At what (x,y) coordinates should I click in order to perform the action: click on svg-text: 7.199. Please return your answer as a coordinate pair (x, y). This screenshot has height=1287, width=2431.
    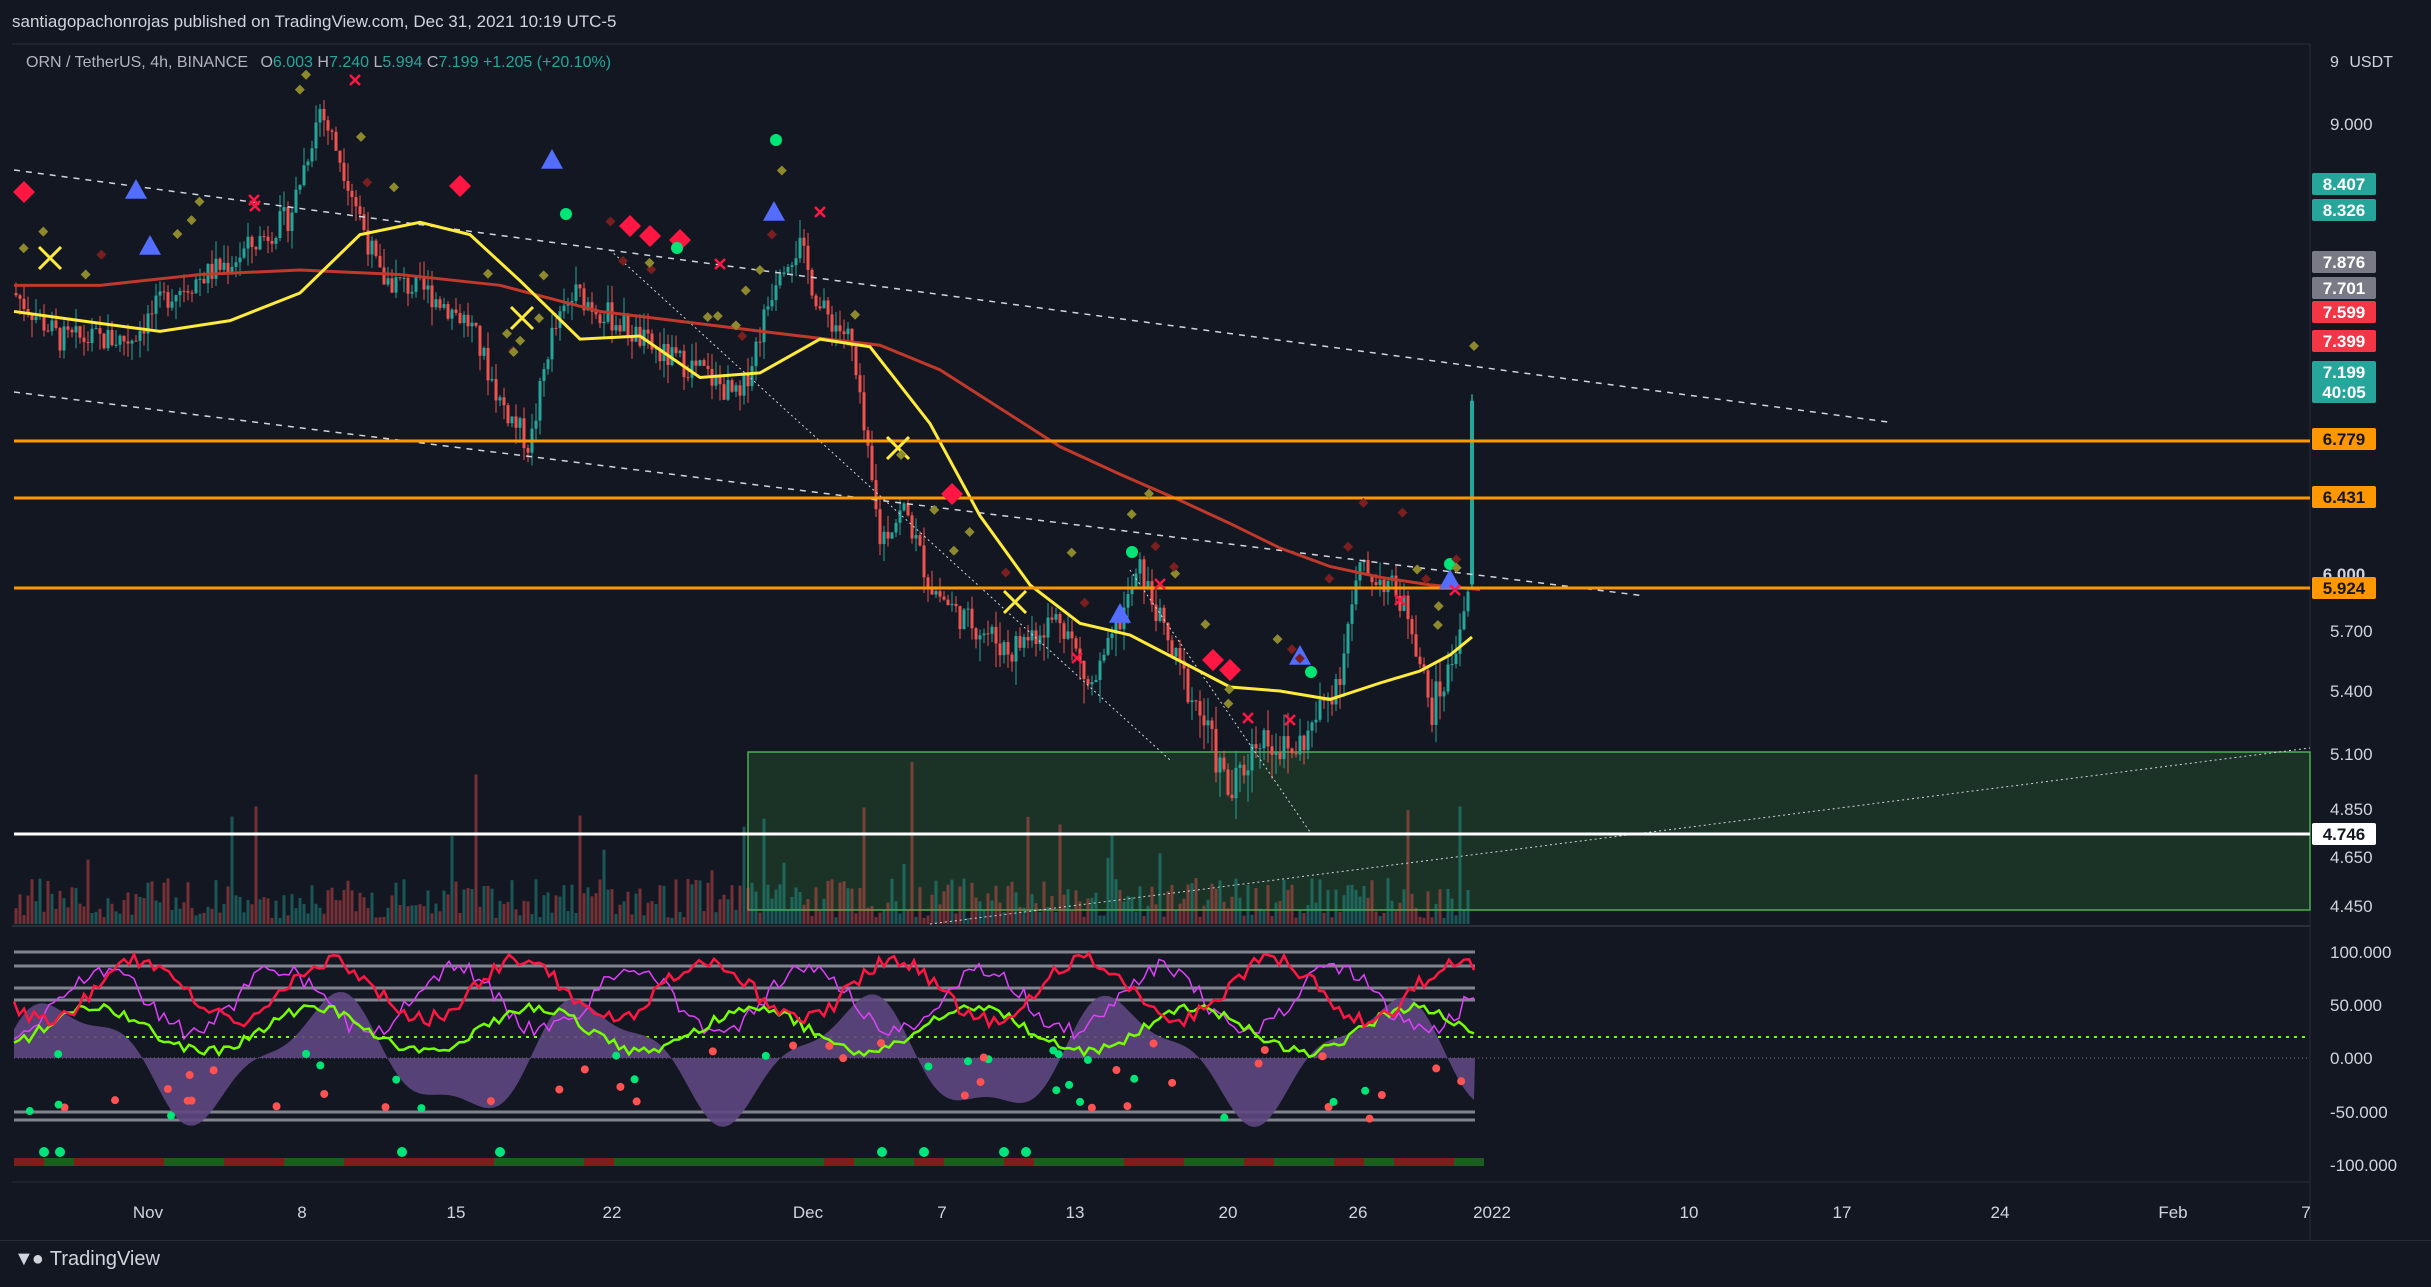
    Looking at the image, I should click on (2344, 372).